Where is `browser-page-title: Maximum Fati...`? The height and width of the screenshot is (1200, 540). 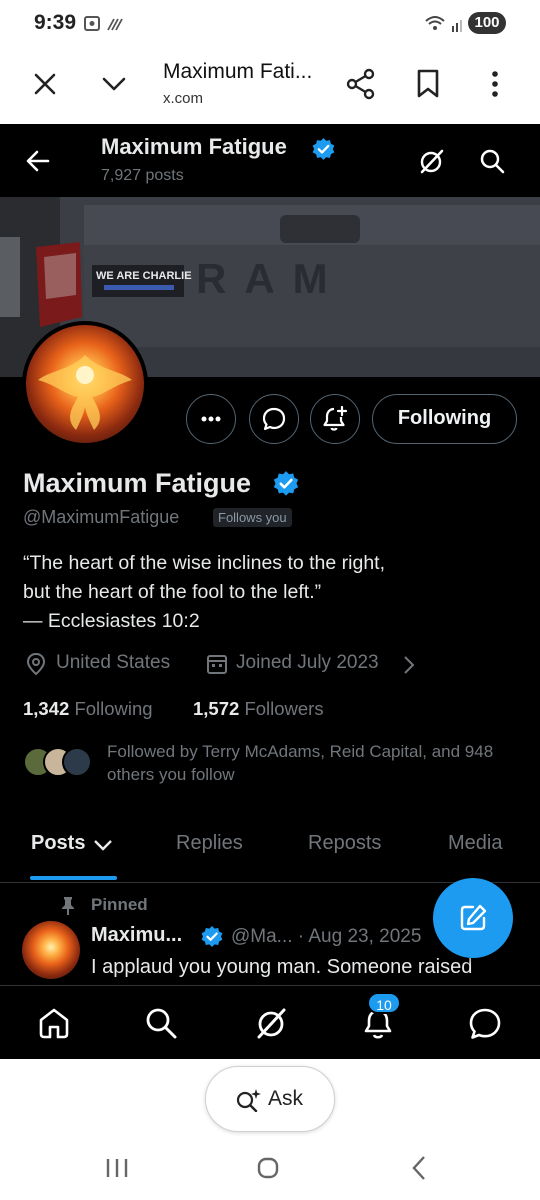 browser-page-title: Maximum Fati... is located at coordinates (238, 71).